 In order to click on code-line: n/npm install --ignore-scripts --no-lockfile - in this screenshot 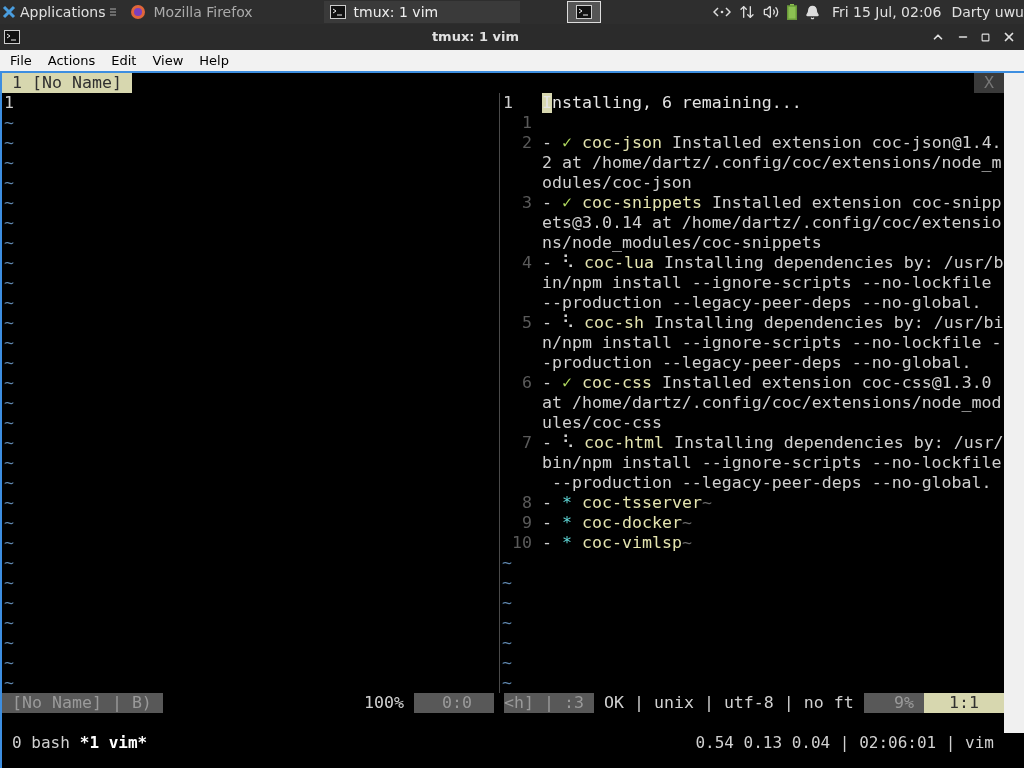, I will do `click(772, 343)`.